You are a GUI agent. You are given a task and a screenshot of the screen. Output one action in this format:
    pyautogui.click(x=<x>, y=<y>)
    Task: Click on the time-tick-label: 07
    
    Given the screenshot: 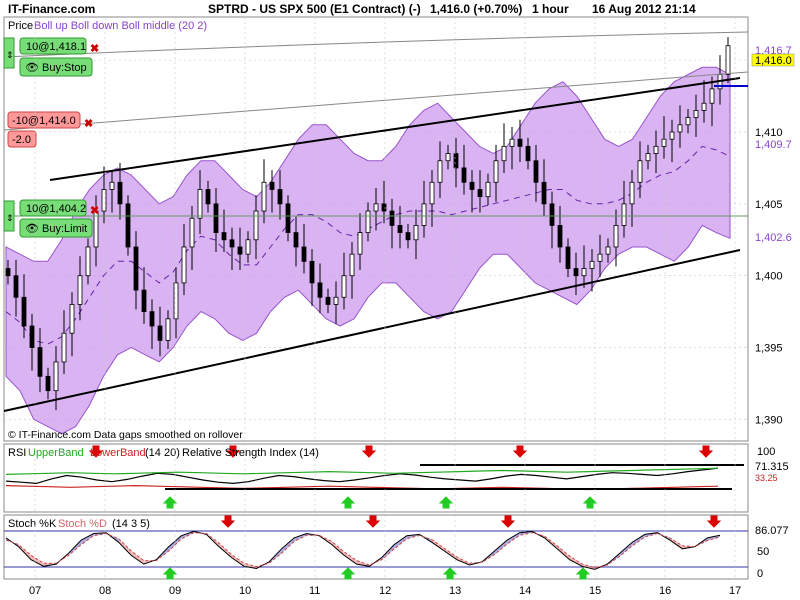 What is the action you would take?
    pyautogui.click(x=35, y=591)
    